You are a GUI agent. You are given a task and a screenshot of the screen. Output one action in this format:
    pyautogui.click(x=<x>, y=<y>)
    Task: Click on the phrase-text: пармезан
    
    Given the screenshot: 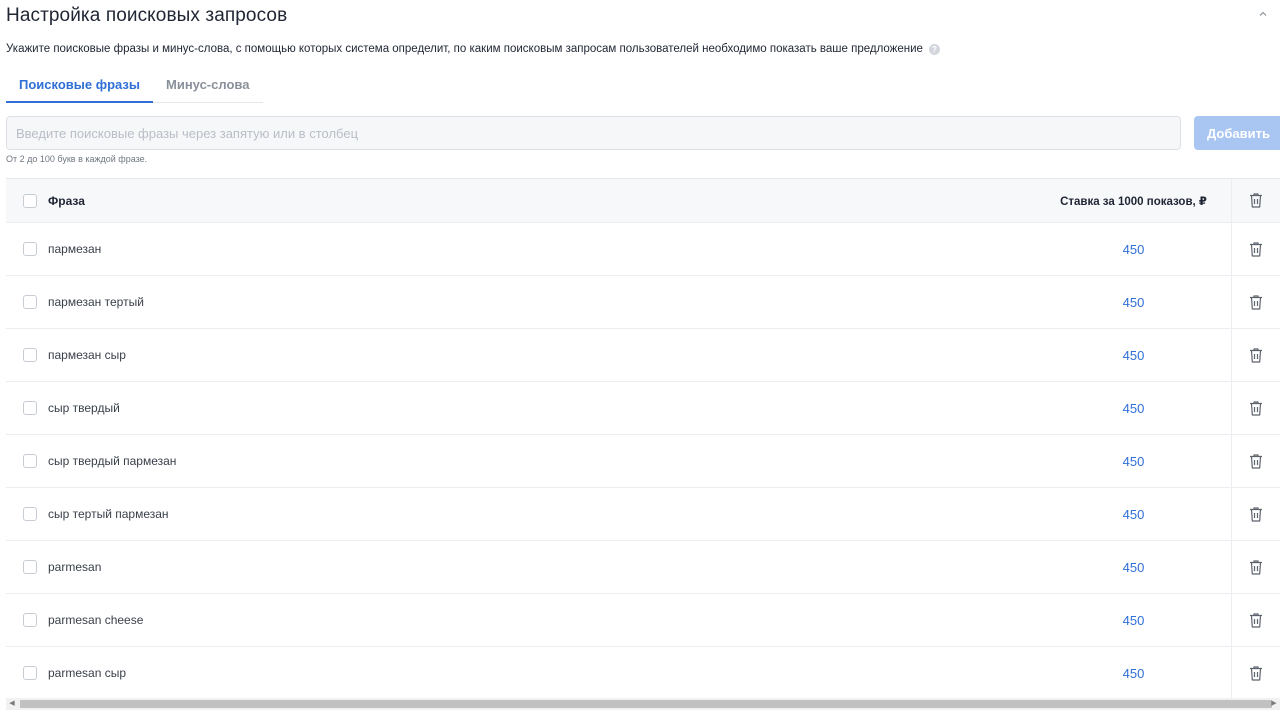 What is the action you would take?
    pyautogui.click(x=75, y=249)
    